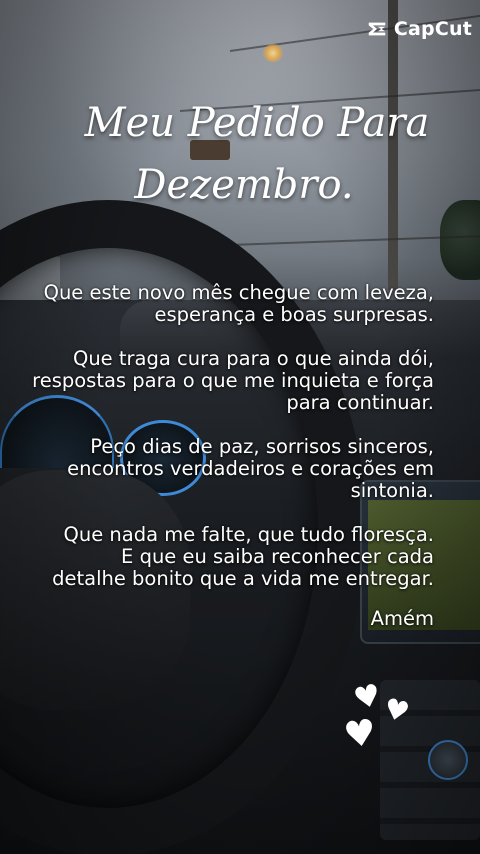 The width and height of the screenshot is (480, 854). Describe the element at coordinates (294, 314) in the screenshot. I see `poem-line: esperança e boas surpresas.` at that location.